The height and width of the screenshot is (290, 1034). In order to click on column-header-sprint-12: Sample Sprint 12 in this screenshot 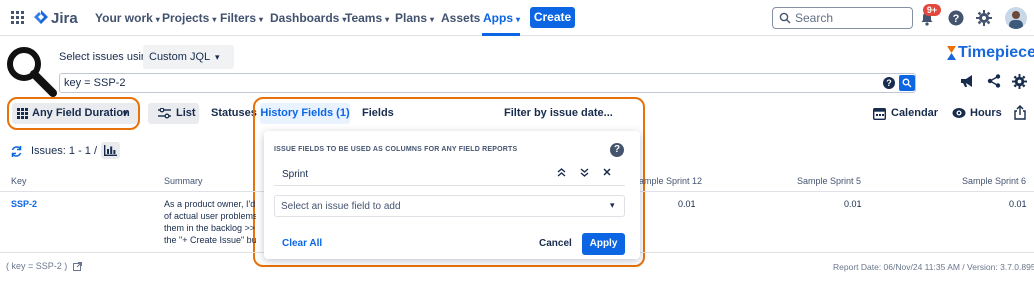, I will do `click(667, 181)`.